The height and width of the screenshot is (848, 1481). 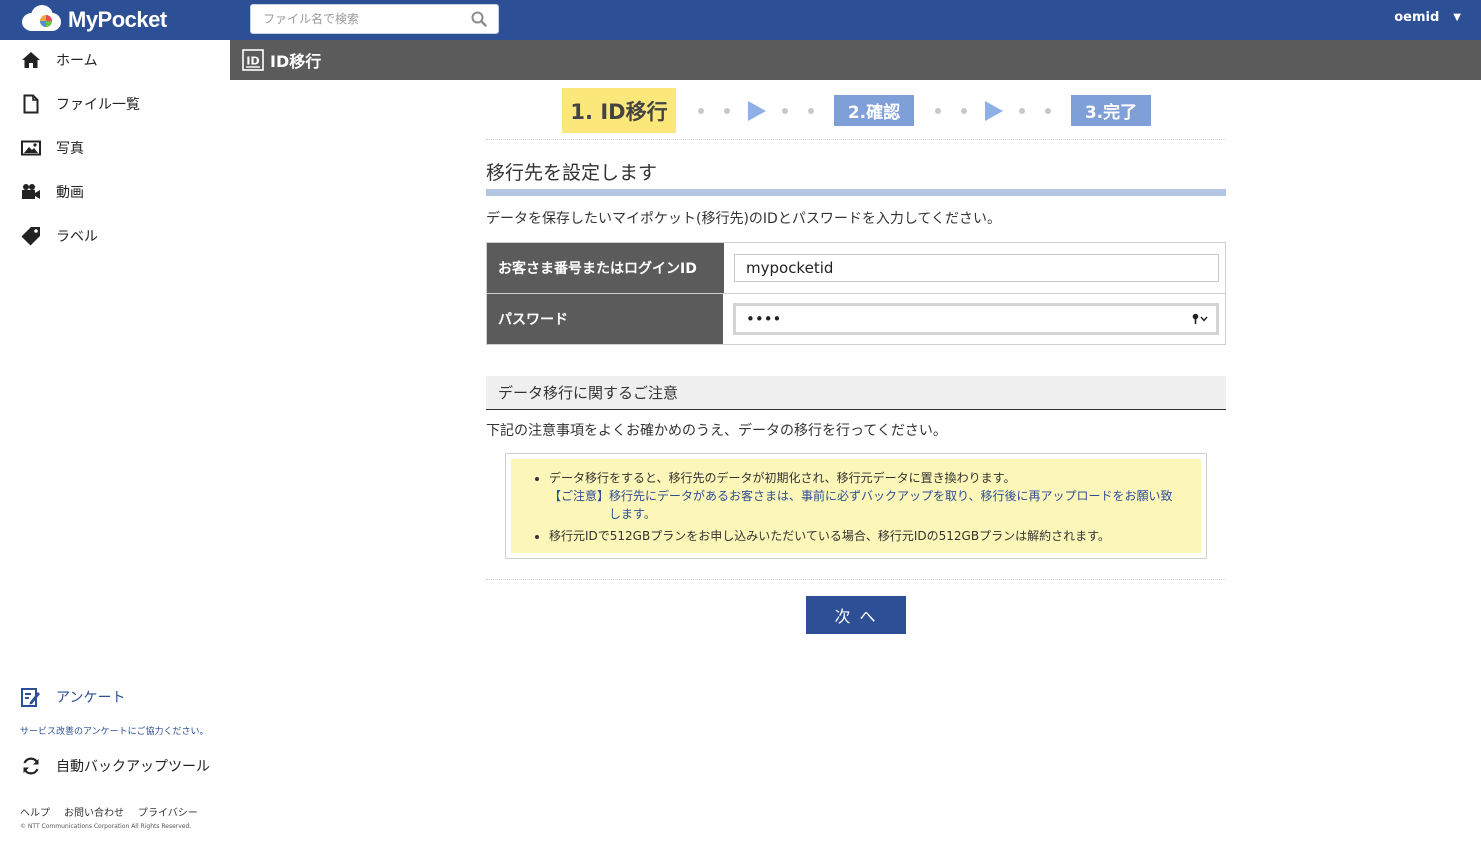 I want to click on survey-note: サービス改善のアンケートにご協力ください。, so click(x=114, y=730).